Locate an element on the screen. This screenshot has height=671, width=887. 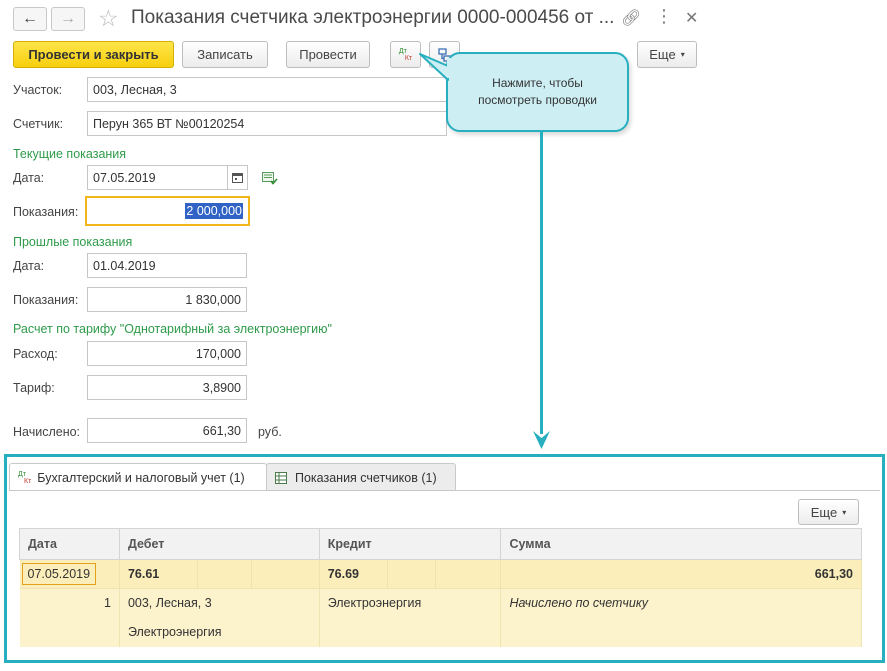
post-button: Провести is located at coordinates (328, 54).